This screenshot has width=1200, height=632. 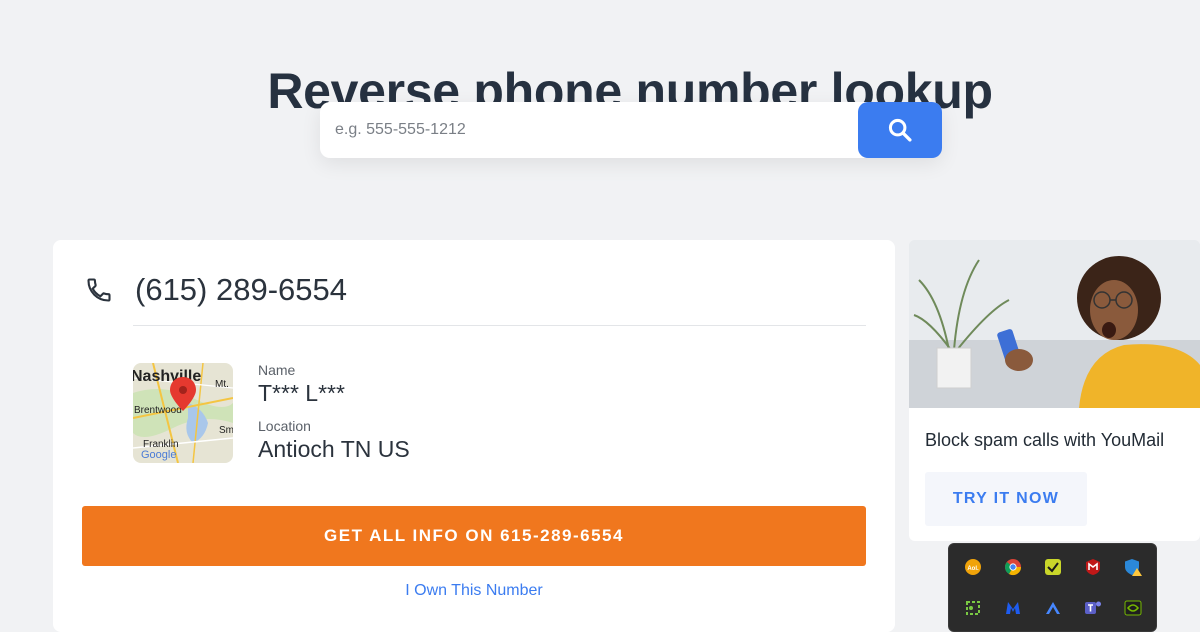 I want to click on search-box, so click(x=631, y=130).